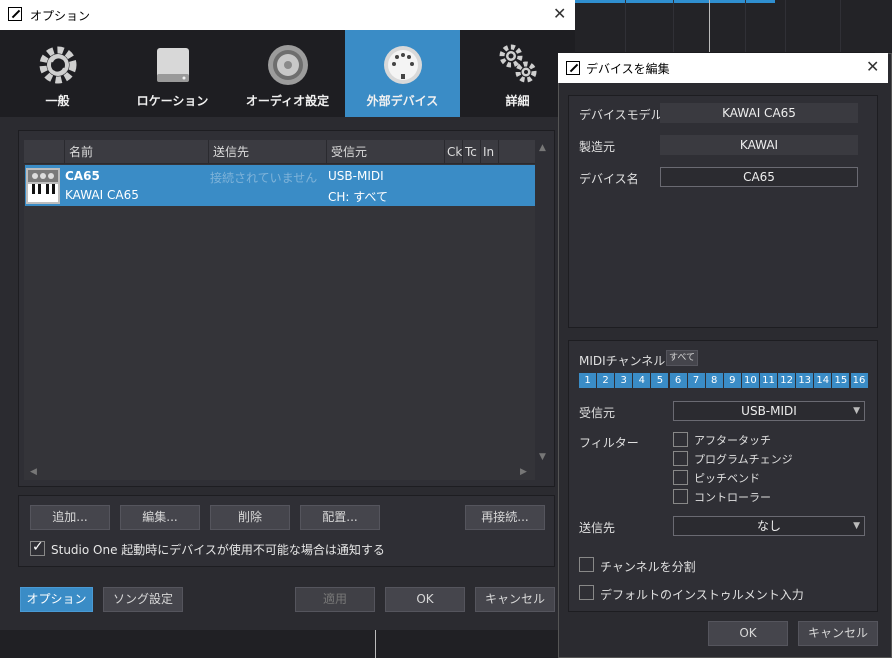  I want to click on chevron-down-icon: ▼, so click(856, 411).